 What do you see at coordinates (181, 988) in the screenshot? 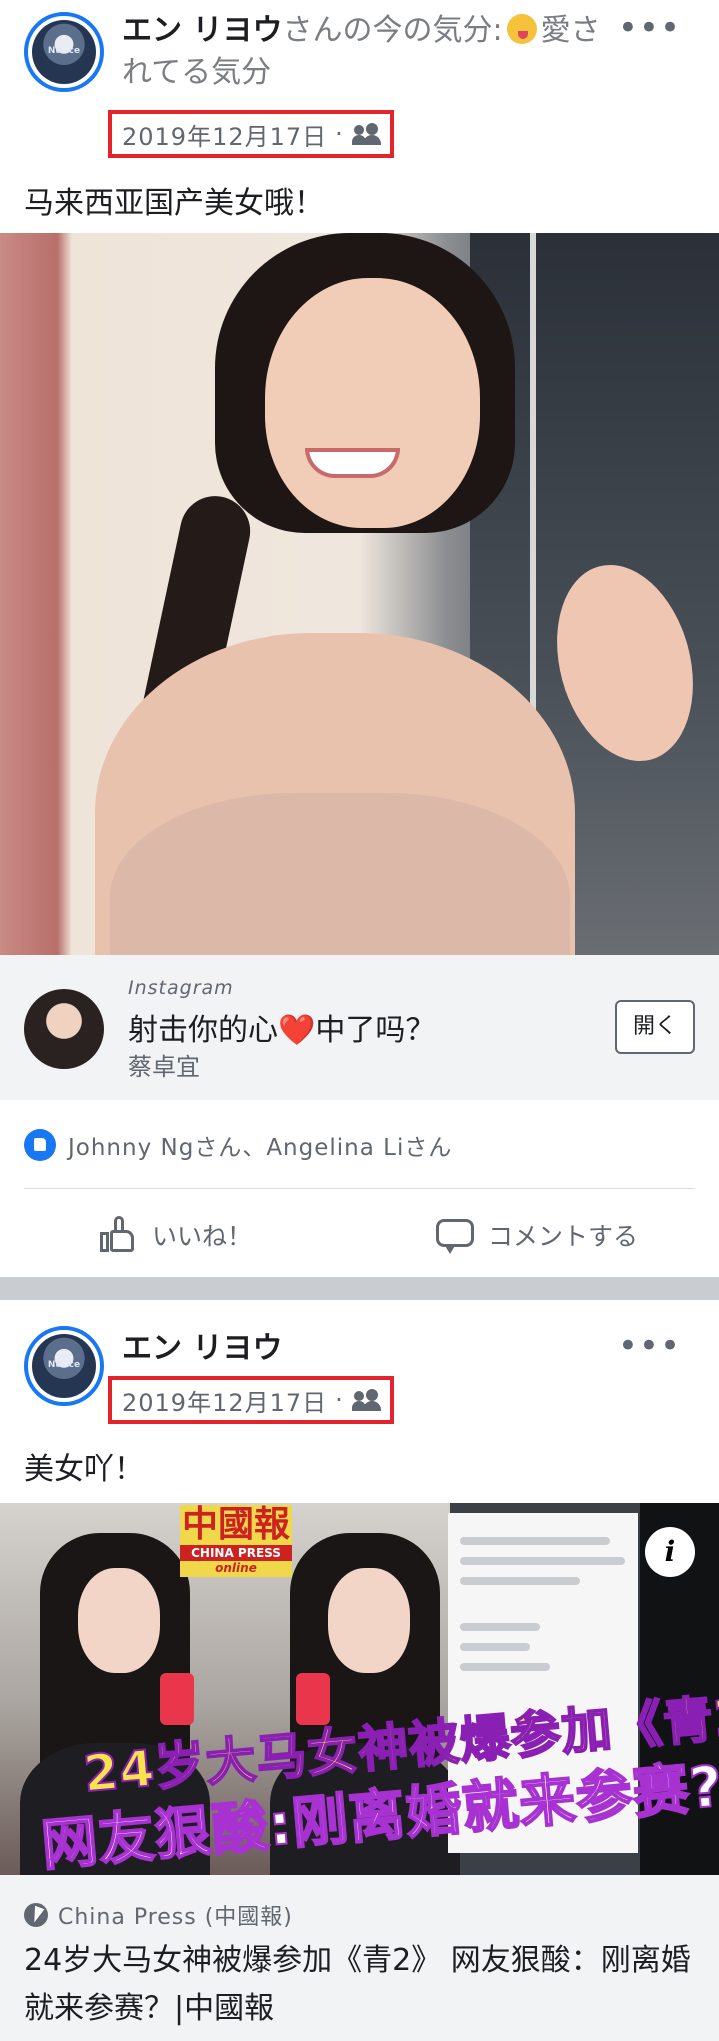
I see `link-source: Instagram` at bounding box center [181, 988].